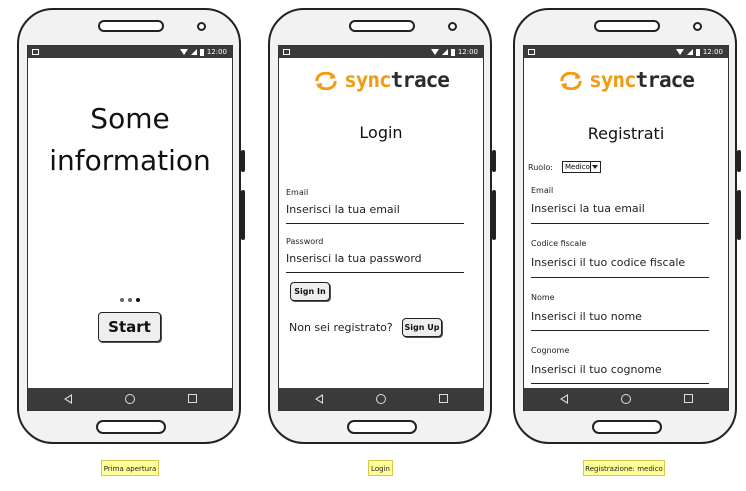 The image size is (746, 491). I want to click on role-label: Ruolo:, so click(540, 167).